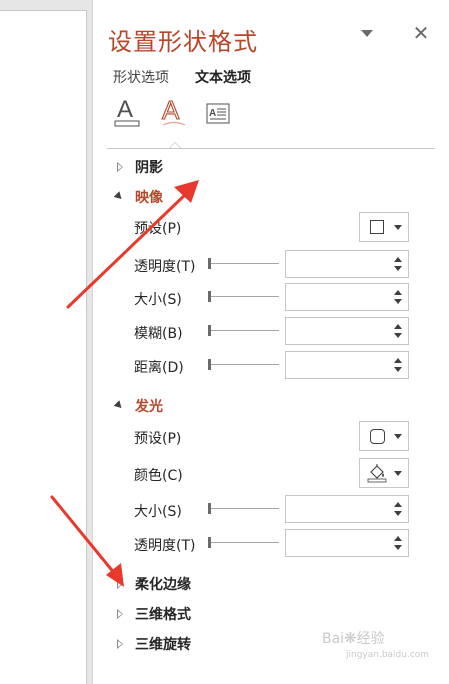 Image resolution: width=449 pixels, height=684 pixels. What do you see at coordinates (223, 77) in the screenshot?
I see `tab-text-options: 文本选项` at bounding box center [223, 77].